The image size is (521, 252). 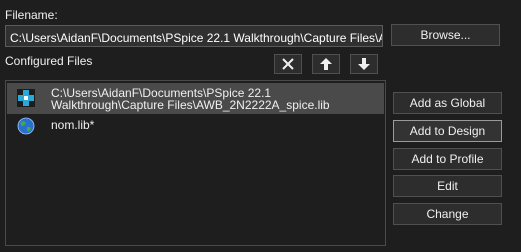 I want to click on filename-label: Filename:, so click(x=31, y=15).